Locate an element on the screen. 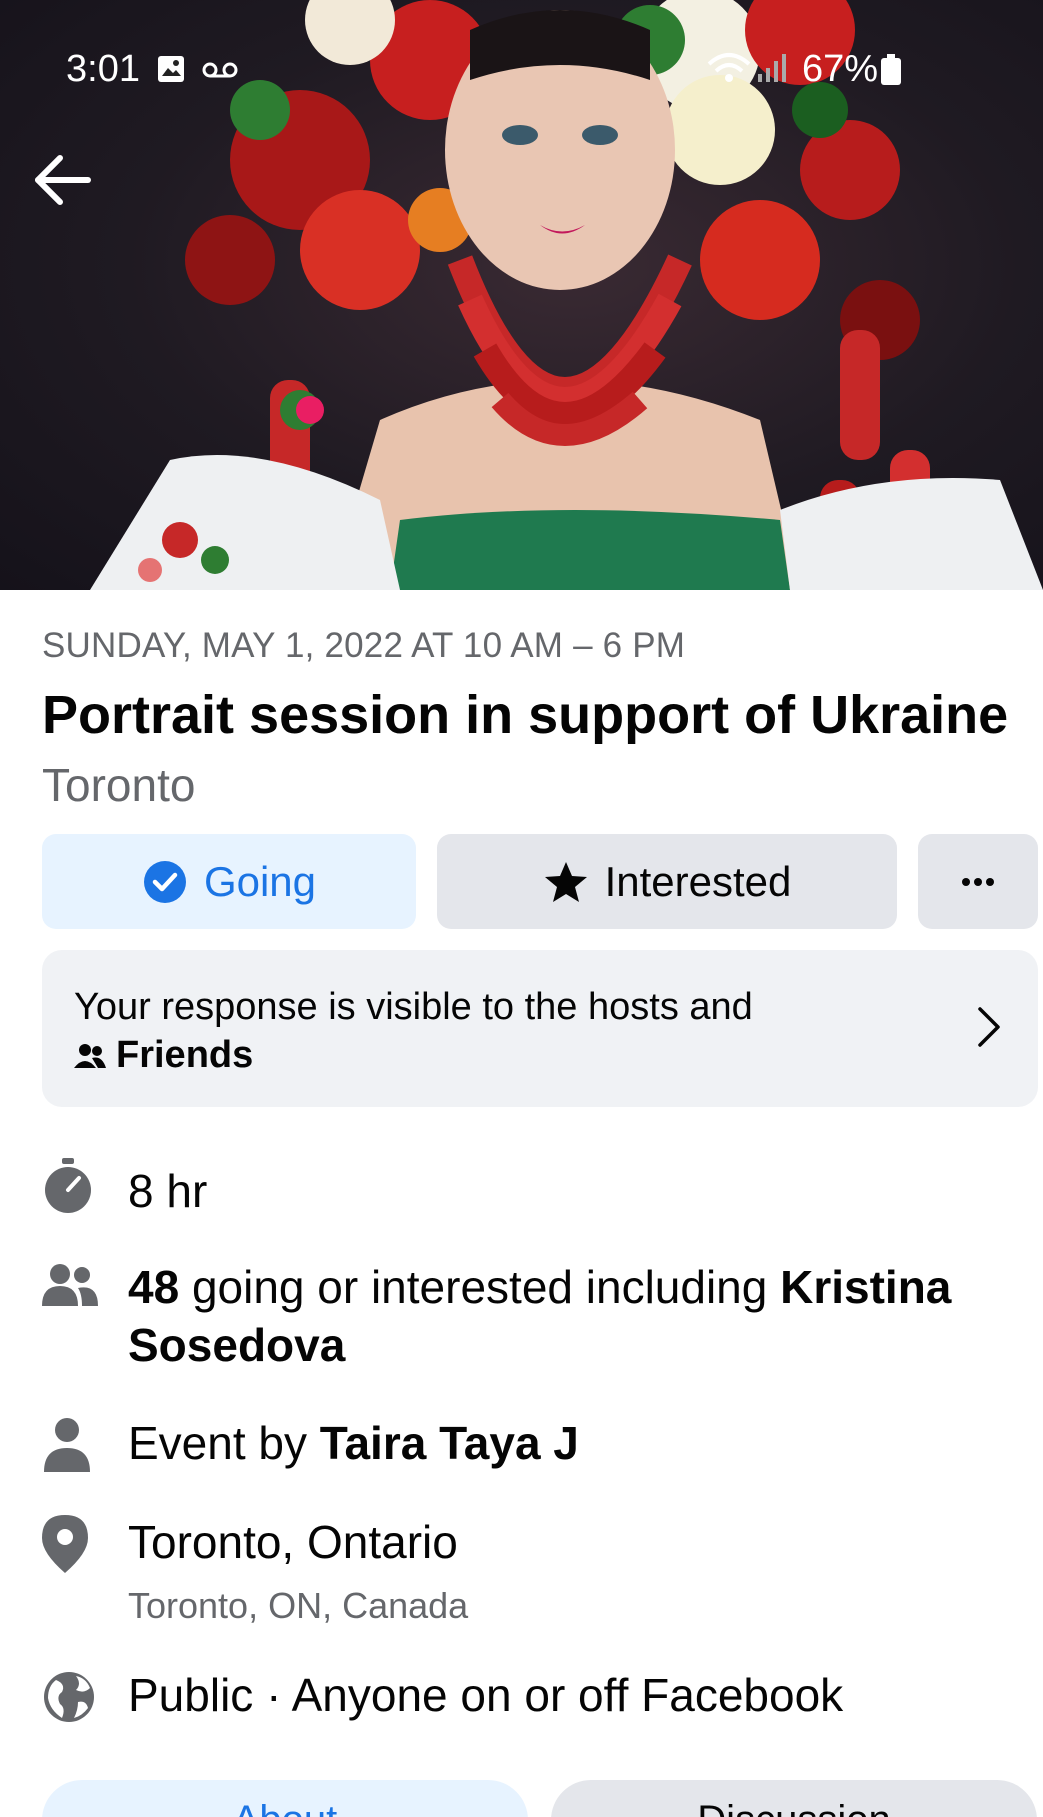  location-address: Toronto, ON, Canada is located at coordinates (298, 1605).